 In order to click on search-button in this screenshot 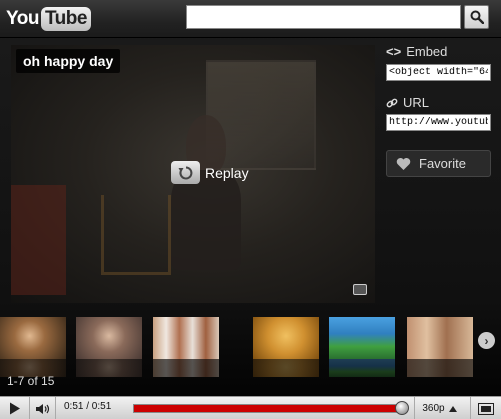, I will do `click(476, 17)`.